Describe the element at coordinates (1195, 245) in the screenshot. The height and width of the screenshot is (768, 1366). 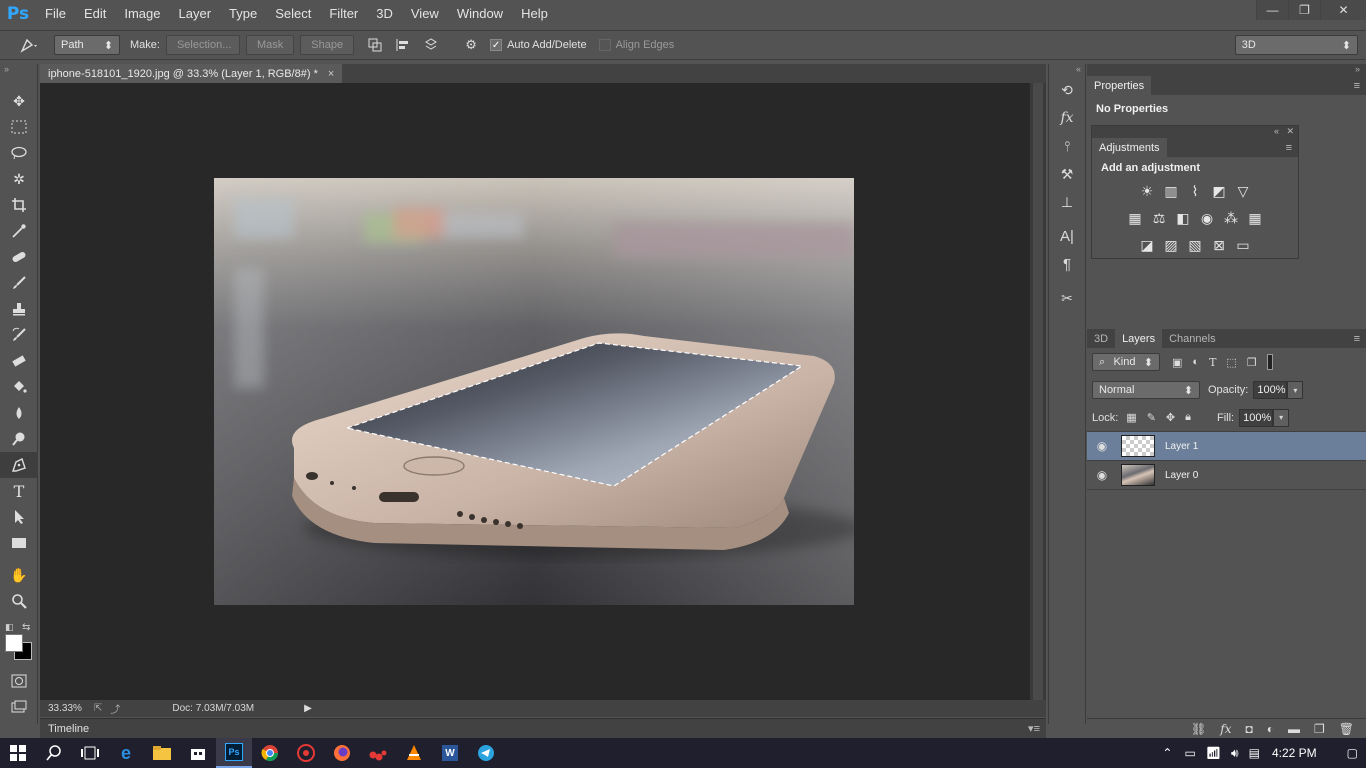
I see `threshold-icon: ▧` at that location.